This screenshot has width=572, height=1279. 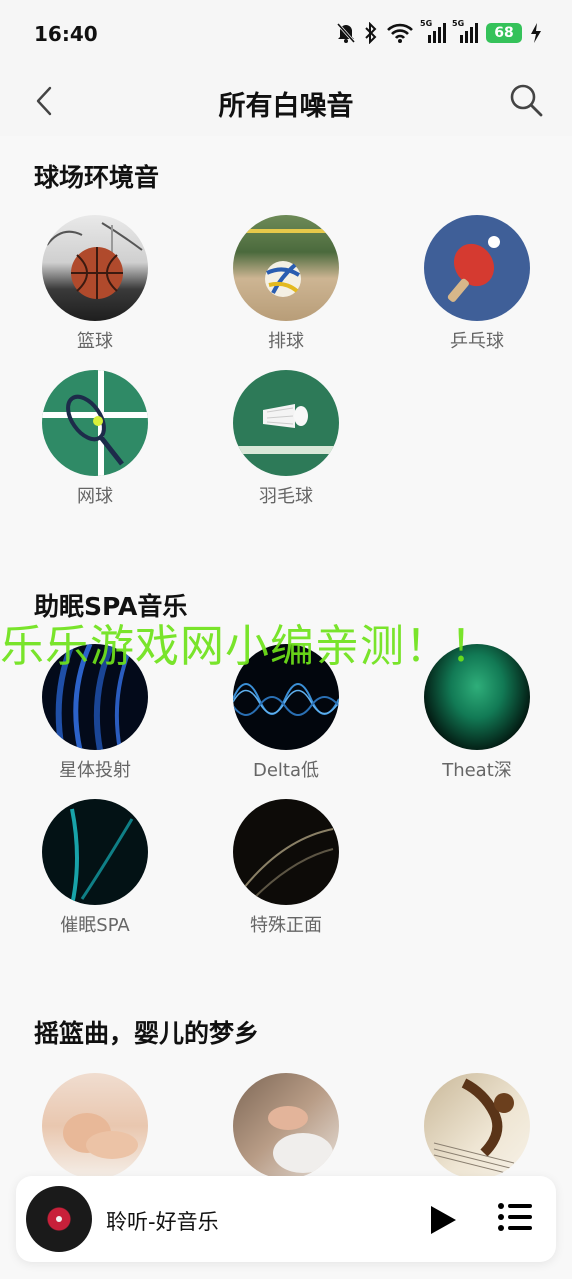 I want to click on sound-item-baby, so click(x=95, y=1126).